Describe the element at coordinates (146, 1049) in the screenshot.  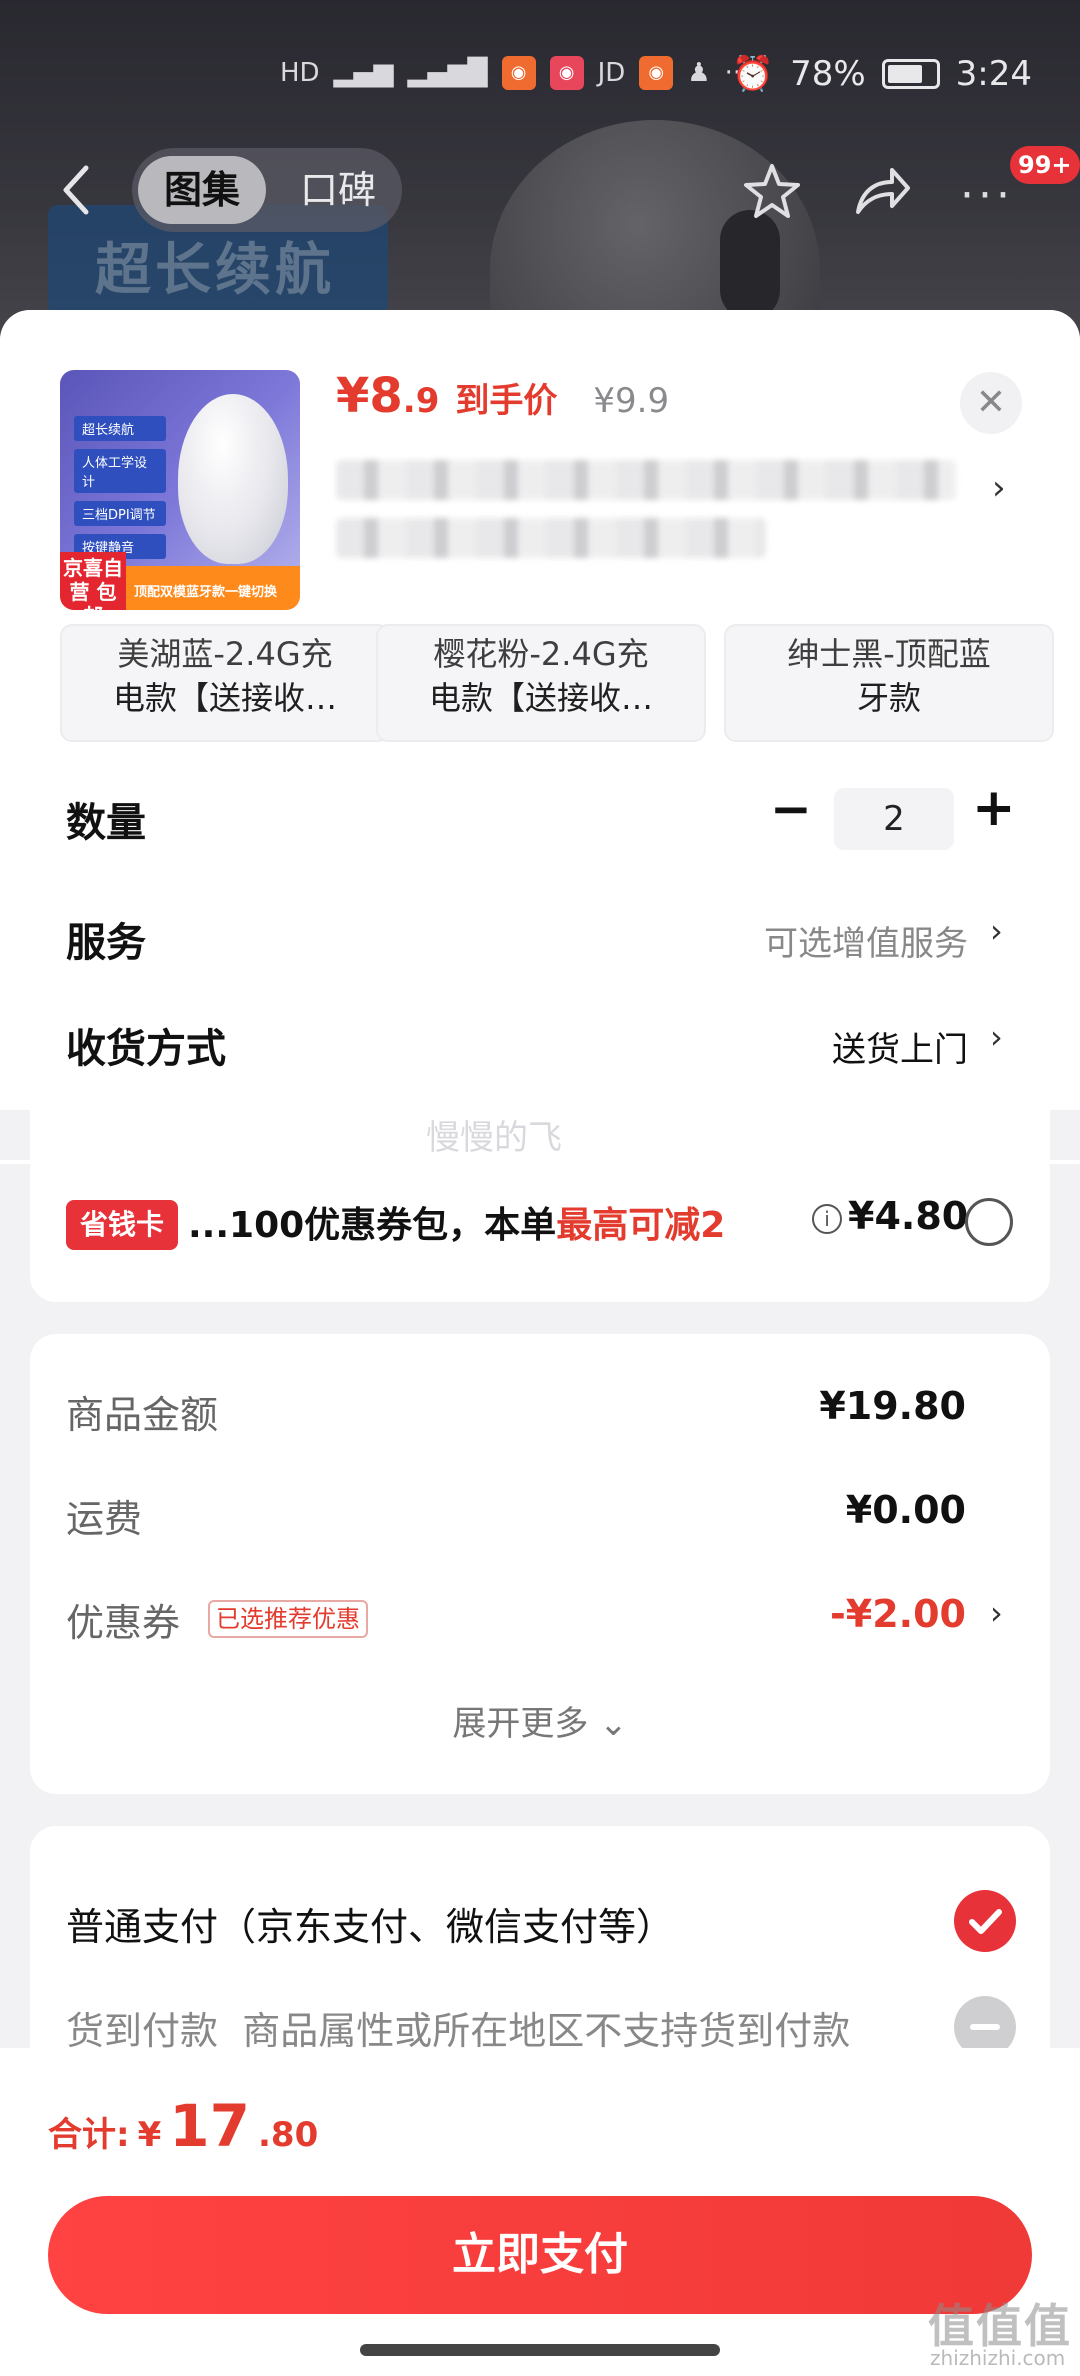
I see `delivery-label: 收货方式` at that location.